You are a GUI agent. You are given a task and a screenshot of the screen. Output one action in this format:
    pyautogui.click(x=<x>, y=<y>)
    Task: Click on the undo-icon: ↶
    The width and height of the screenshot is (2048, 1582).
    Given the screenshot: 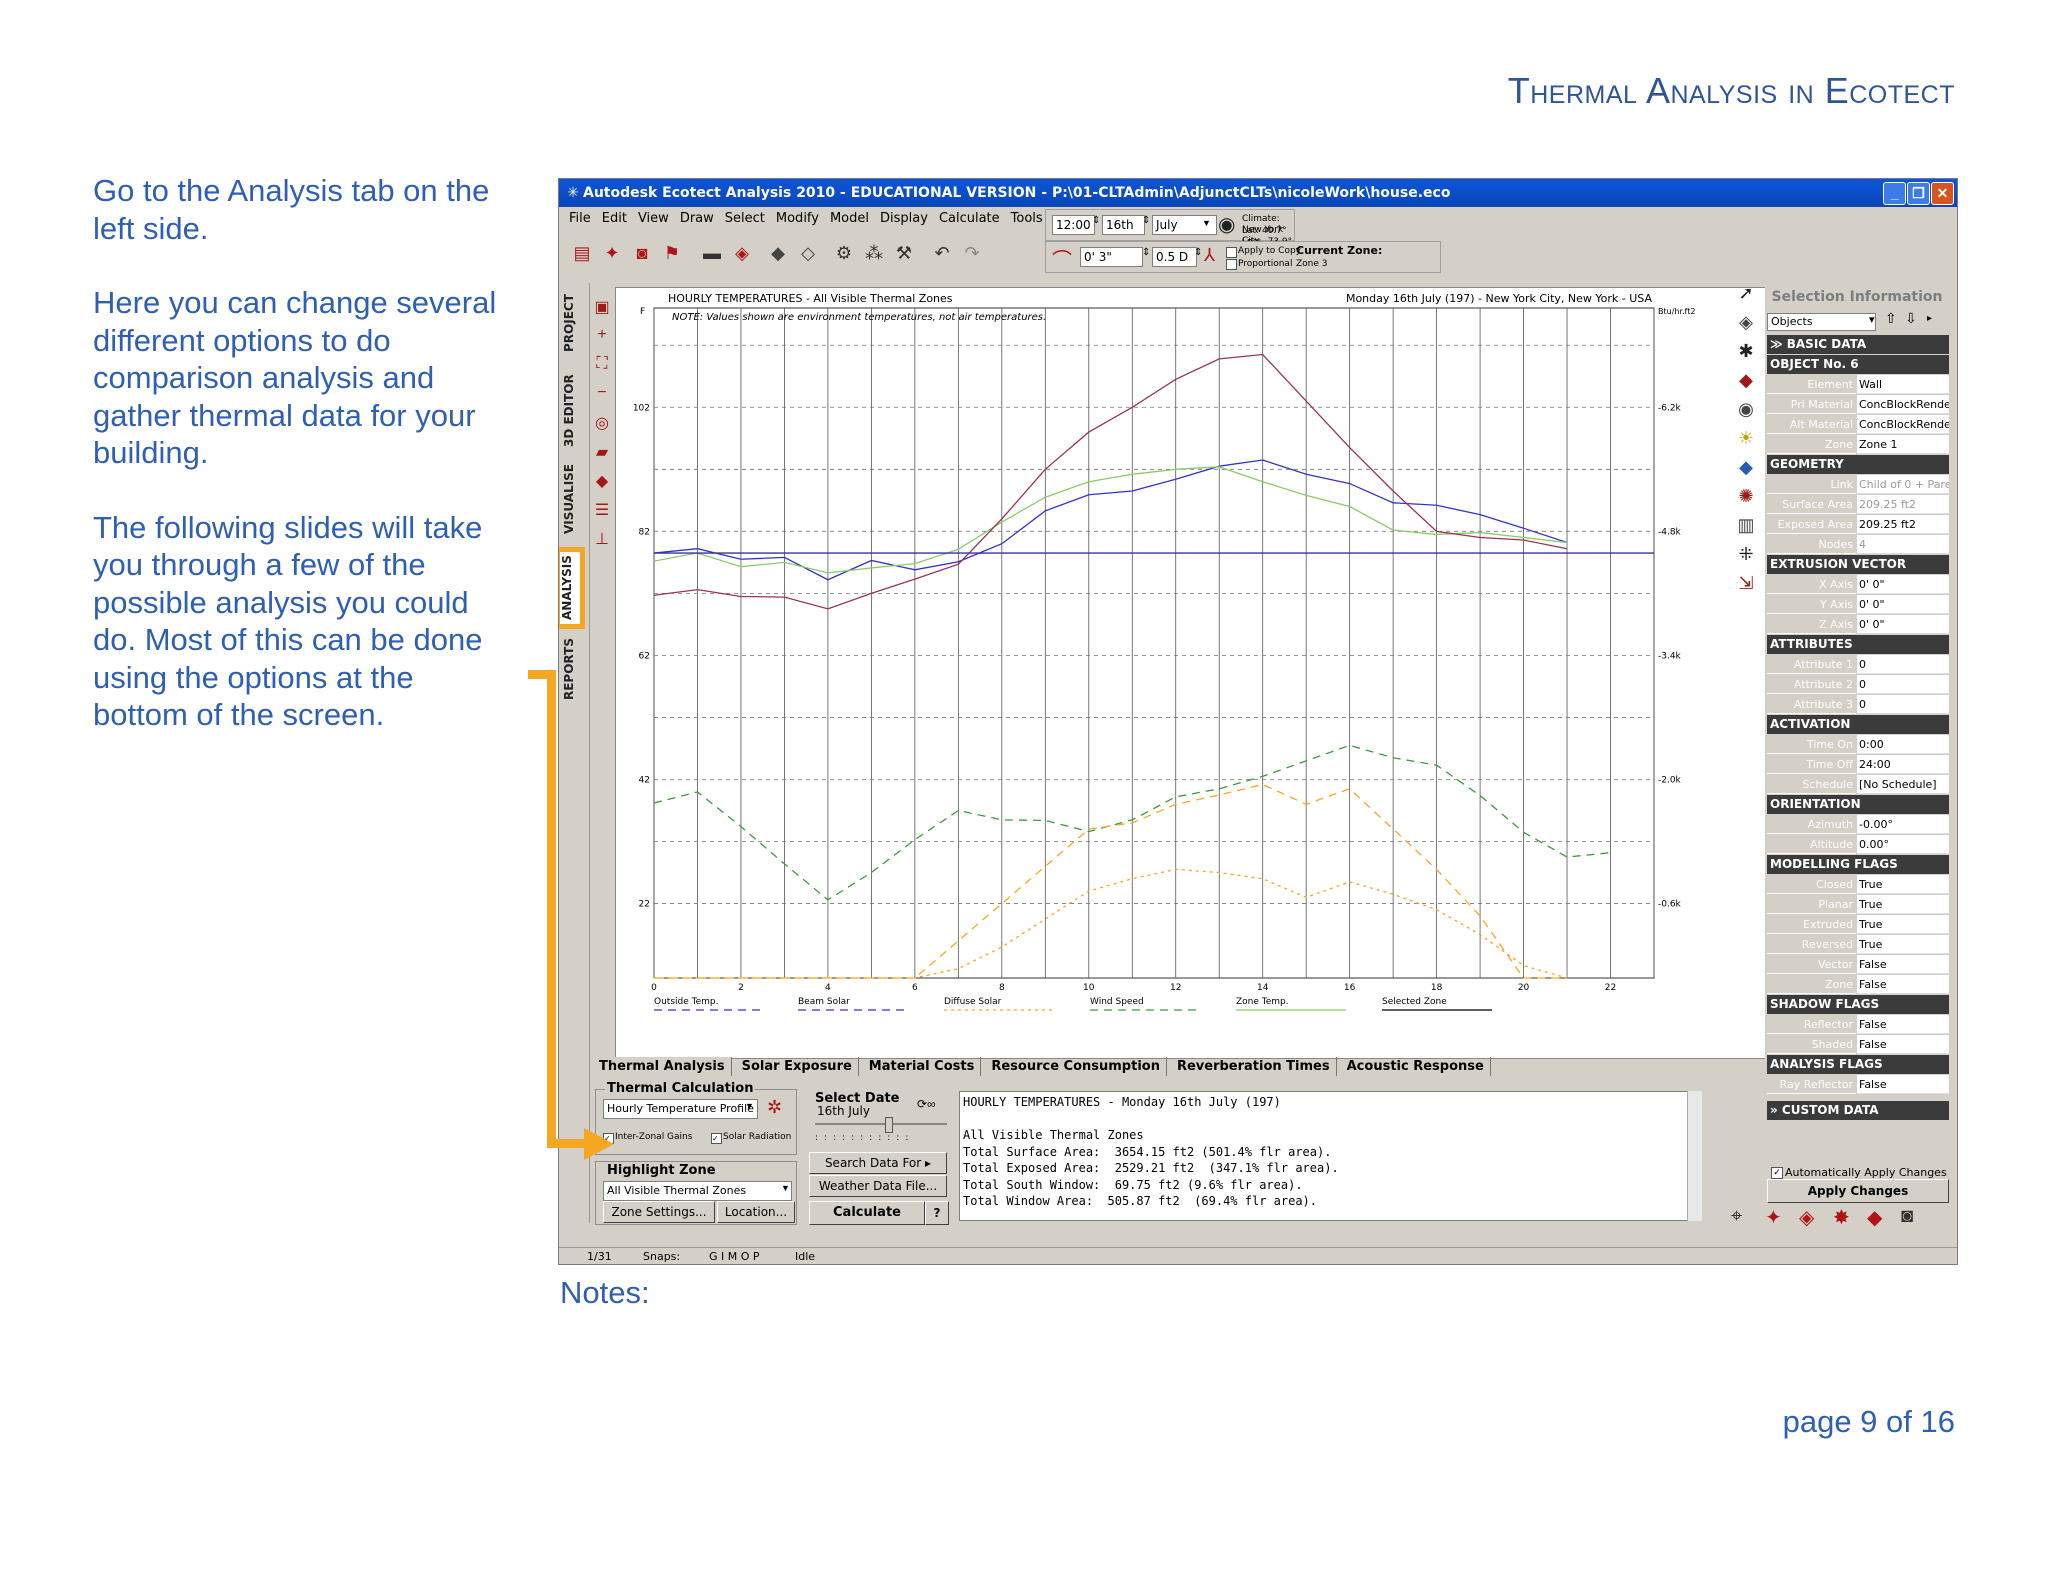 What is the action you would take?
    pyautogui.click(x=942, y=253)
    